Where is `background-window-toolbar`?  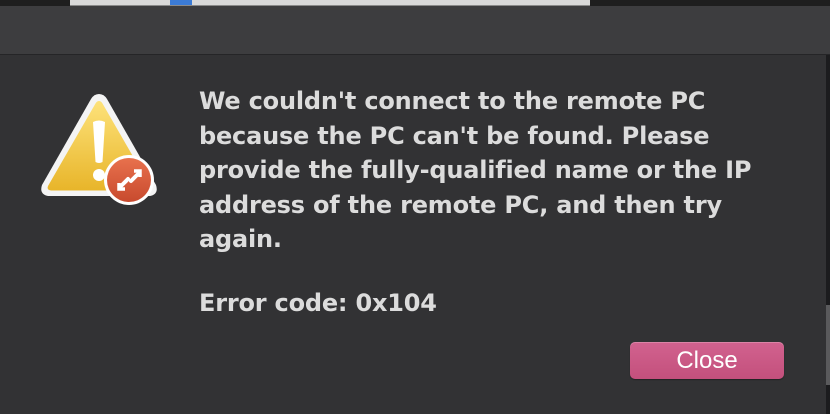 background-window-toolbar is located at coordinates (415, 30).